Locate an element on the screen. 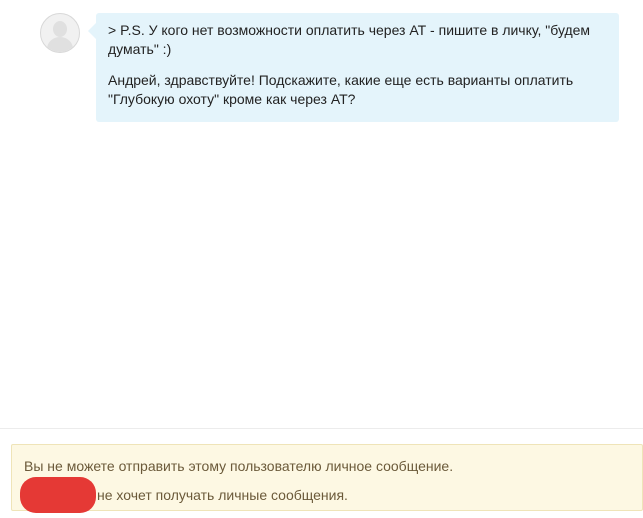 The height and width of the screenshot is (518, 643). section-divider is located at coordinates (321, 428).